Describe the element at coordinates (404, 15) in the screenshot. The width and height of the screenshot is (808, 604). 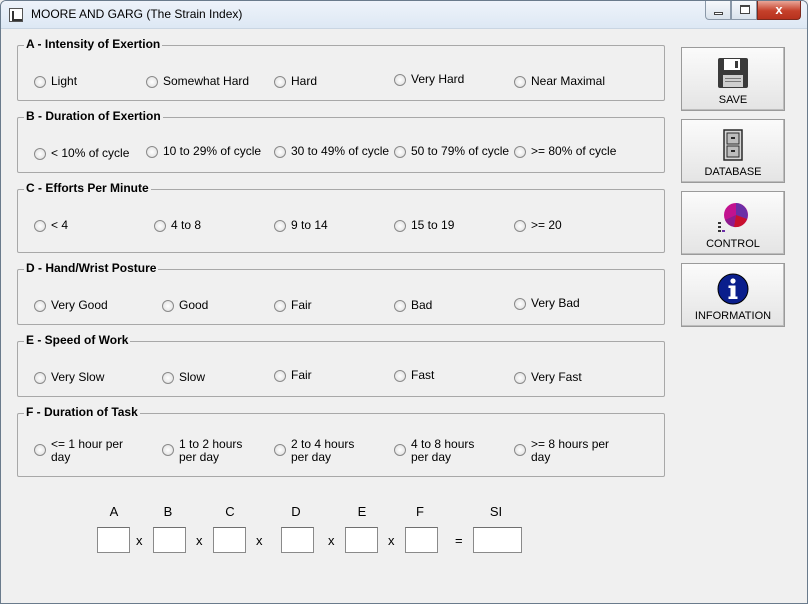
I see `title-bar: MOORE AND GARG (The Strain Index) x` at that location.